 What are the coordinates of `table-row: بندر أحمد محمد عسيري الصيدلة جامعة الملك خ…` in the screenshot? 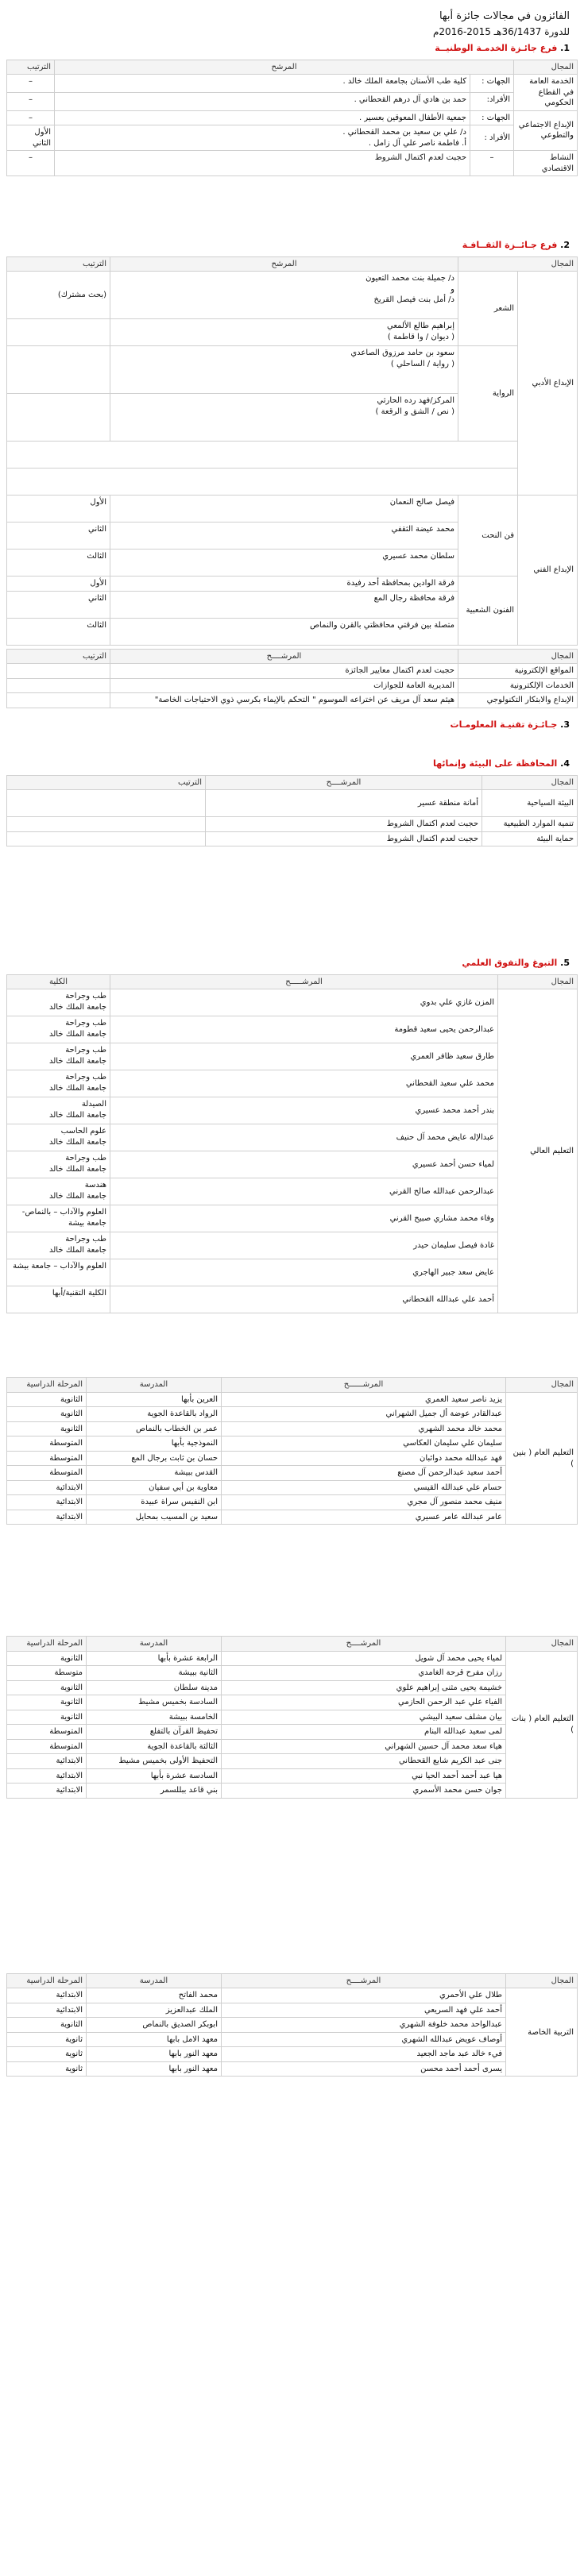 It's located at (292, 1111).